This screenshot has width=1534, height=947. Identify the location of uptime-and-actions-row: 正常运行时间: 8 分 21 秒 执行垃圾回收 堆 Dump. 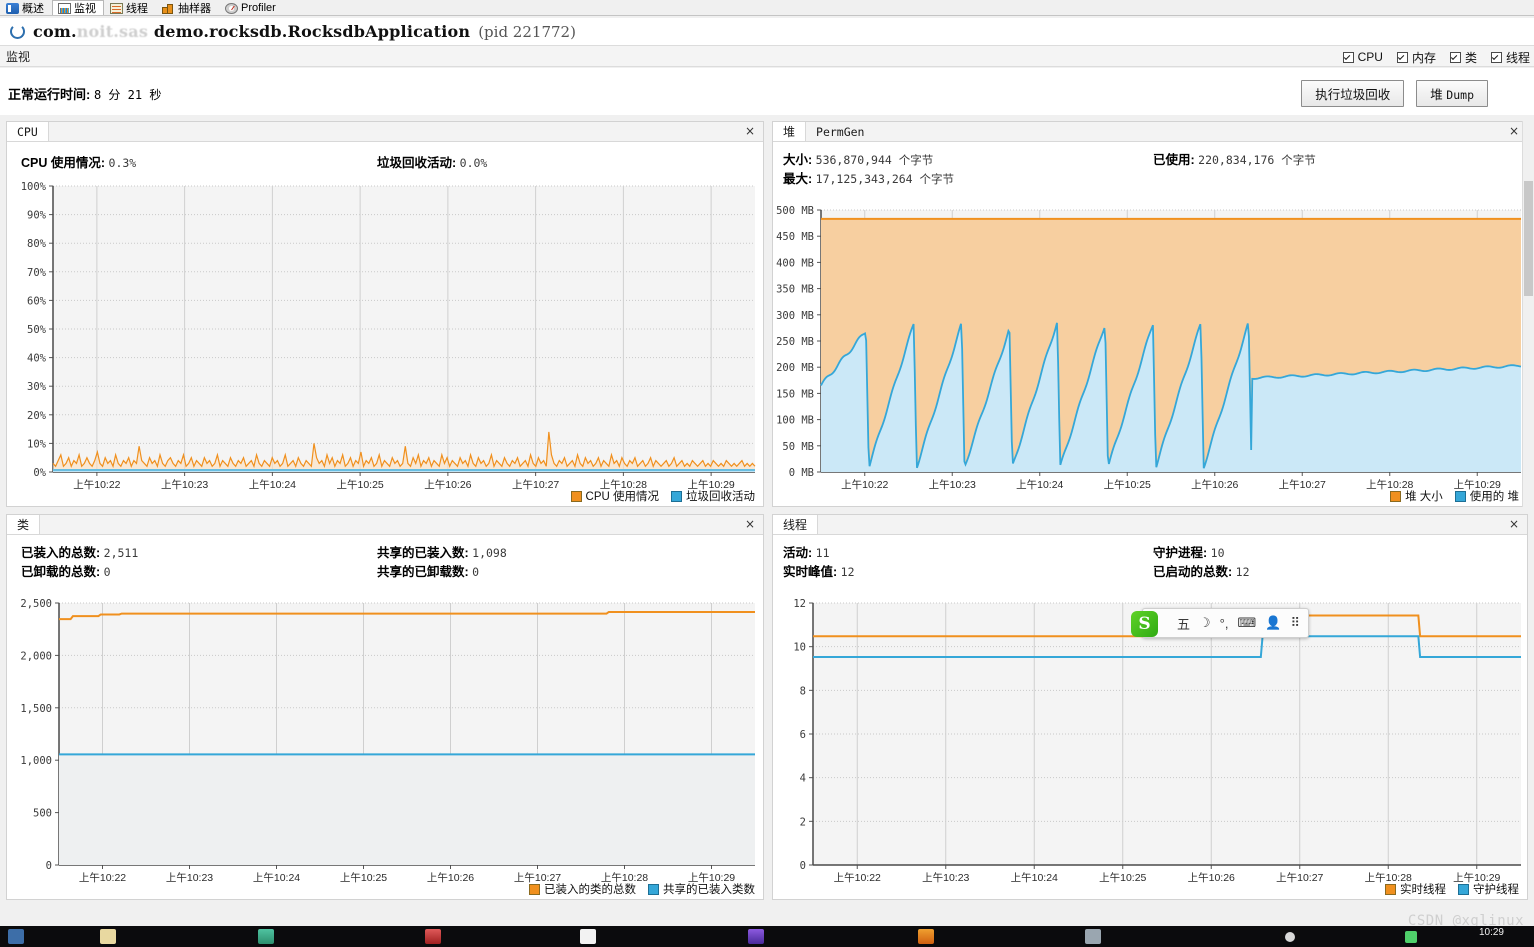
(767, 91).